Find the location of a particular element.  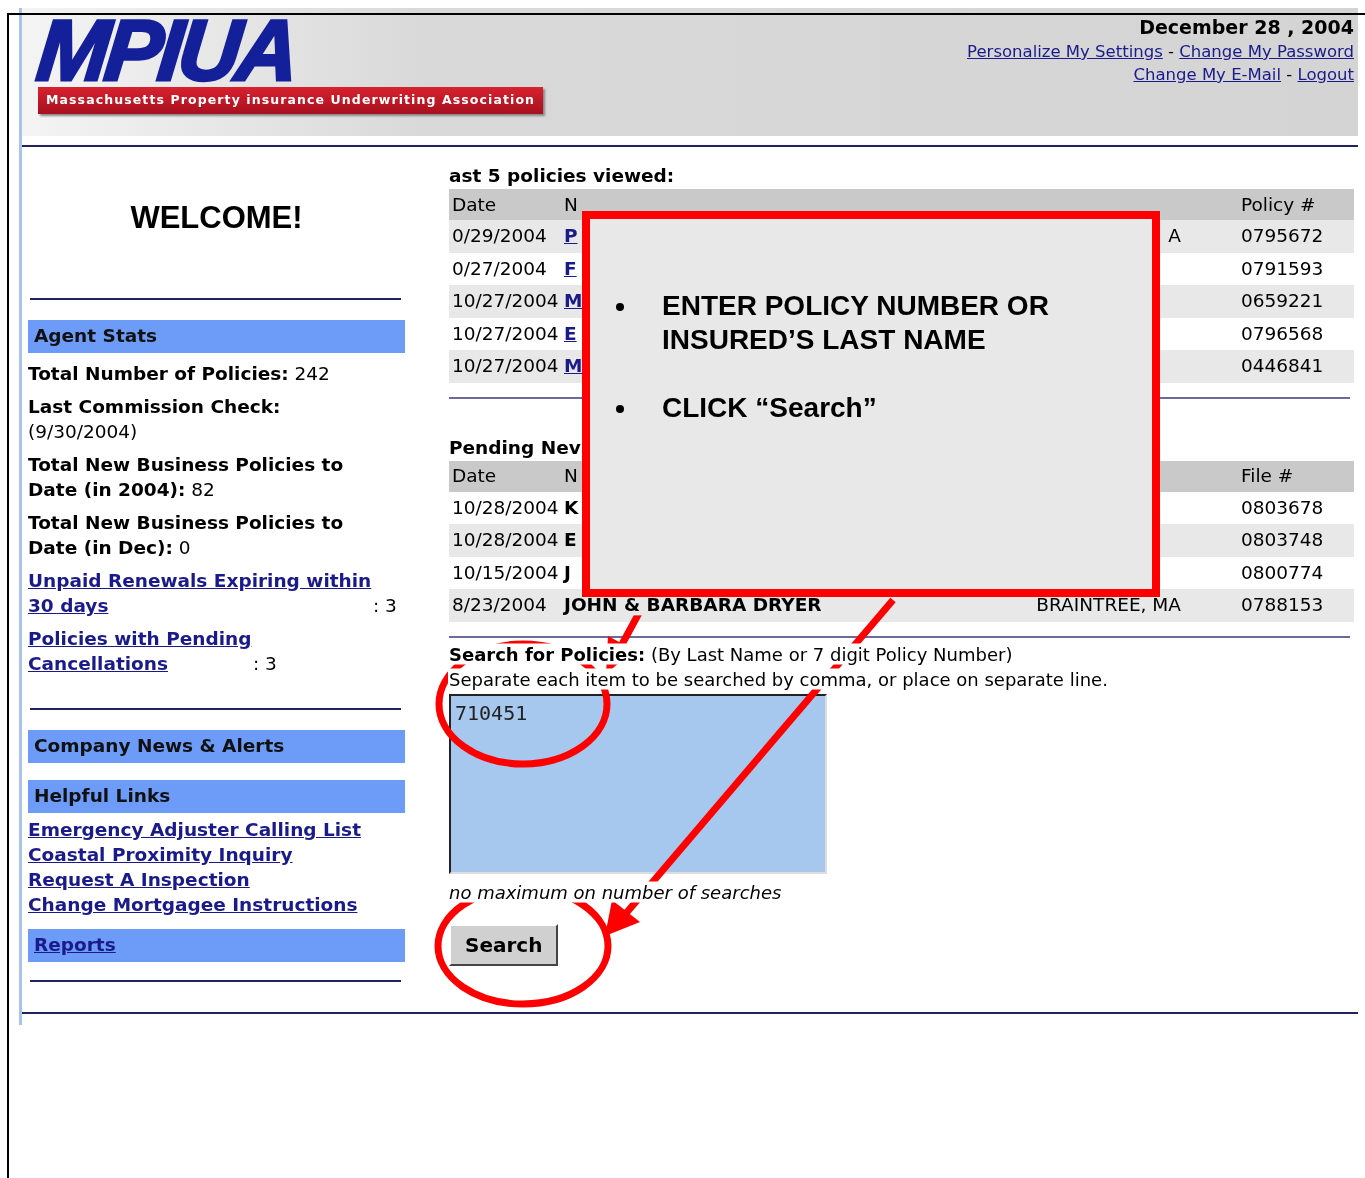

stat-value: (9/30/2004) is located at coordinates (83, 431).